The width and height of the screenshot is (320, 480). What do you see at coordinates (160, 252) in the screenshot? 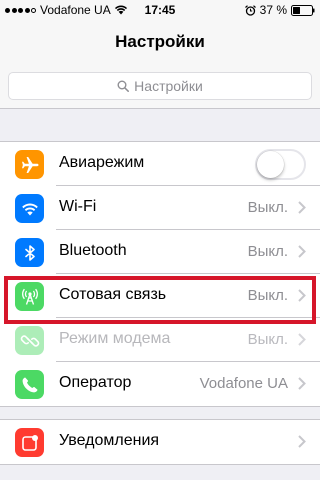
I see `bluetooth-row: Bluetooth Выкл.` at bounding box center [160, 252].